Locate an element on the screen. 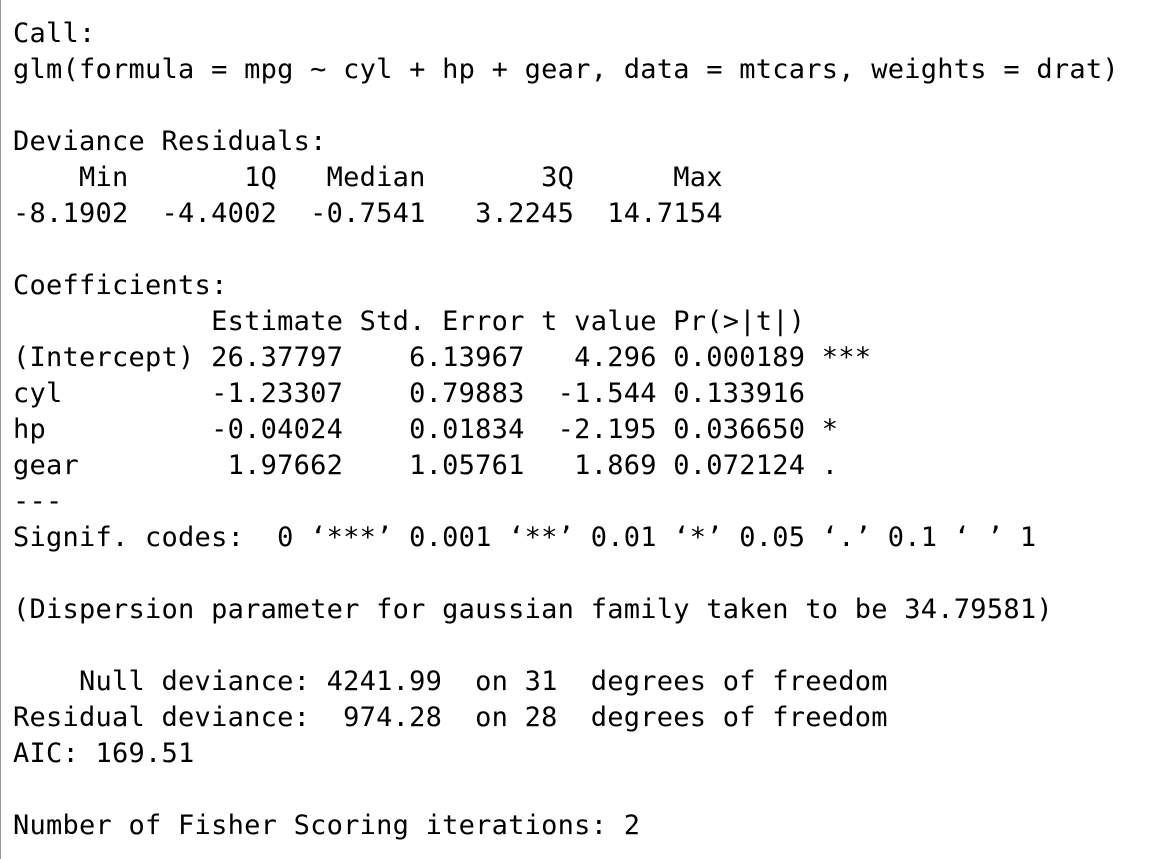 This screenshot has width=1150, height=859. deviance-residuals-values-row: -8.1902 -4.4002 -0.7541 3.2245 14.7154 is located at coordinates (368, 213).